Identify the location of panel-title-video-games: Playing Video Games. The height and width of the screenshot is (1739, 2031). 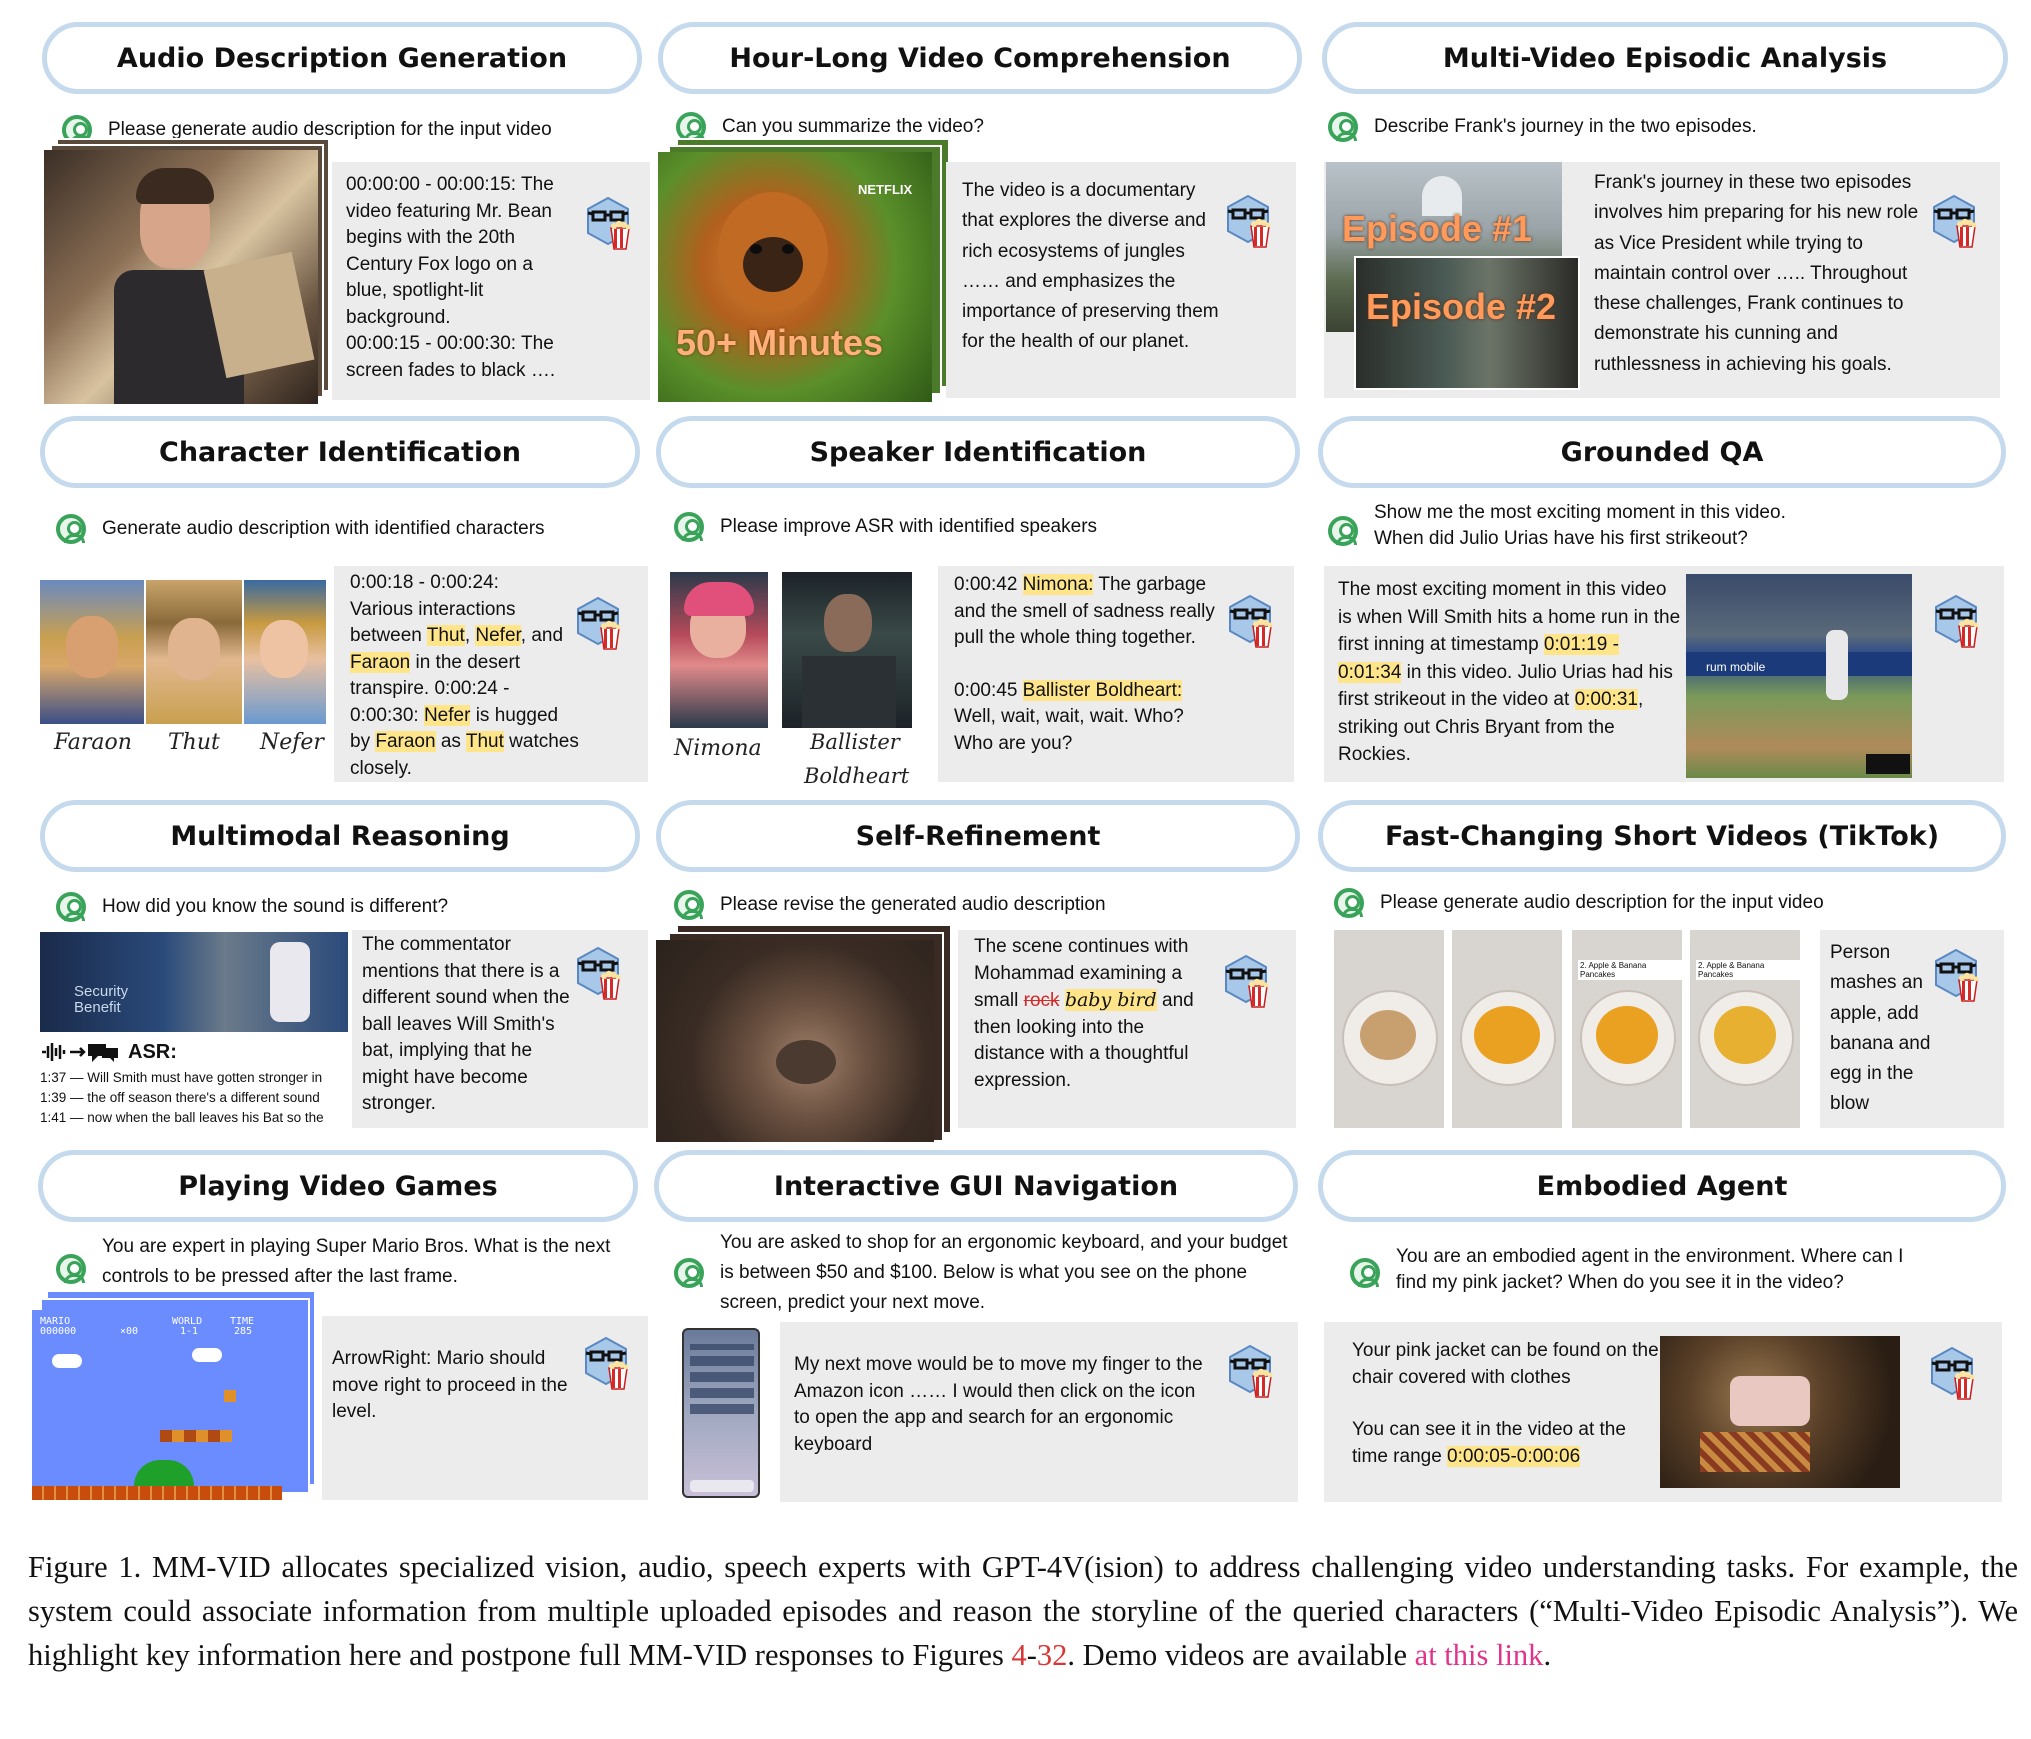
(338, 1186).